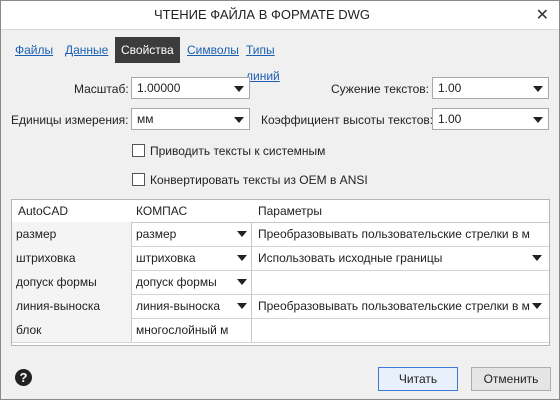  What do you see at coordinates (159, 88) in the screenshot?
I see `scale-value: 1.00000` at bounding box center [159, 88].